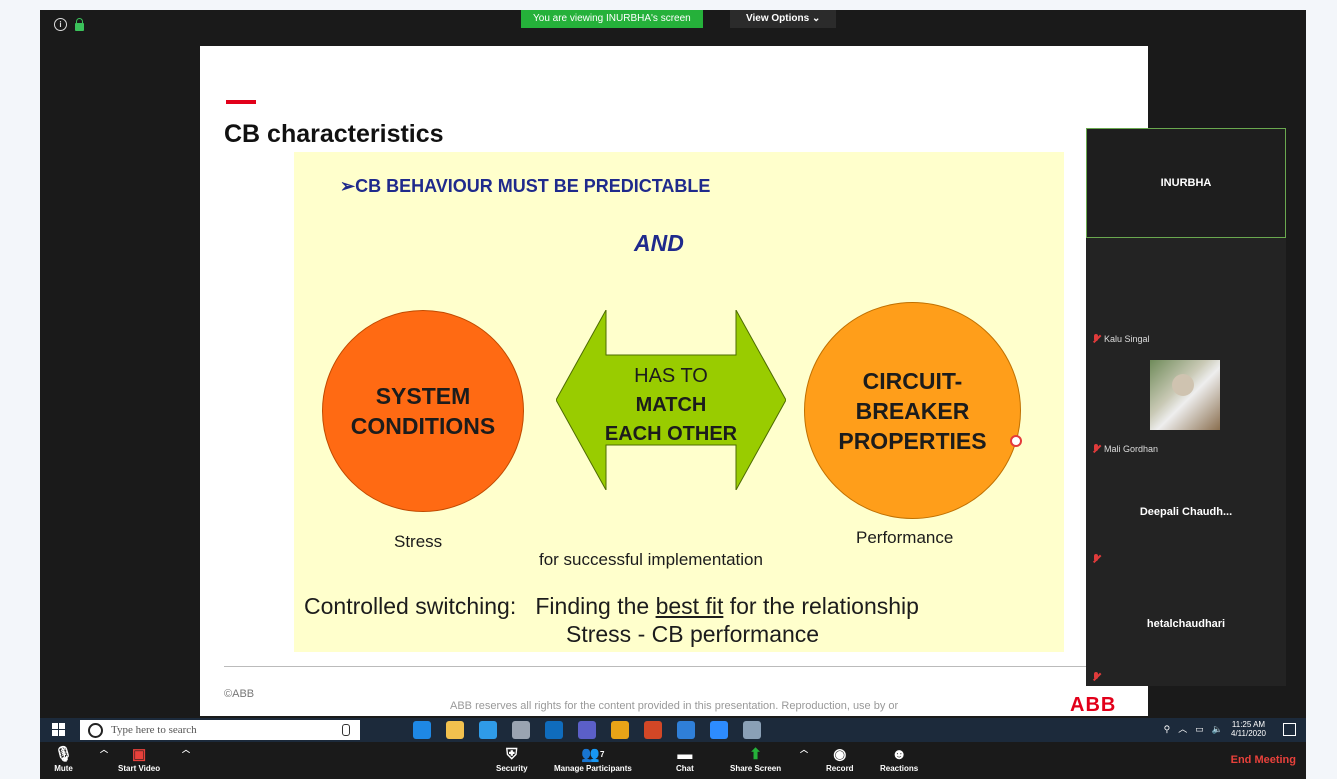  I want to click on record-icon: ◉, so click(840, 754).